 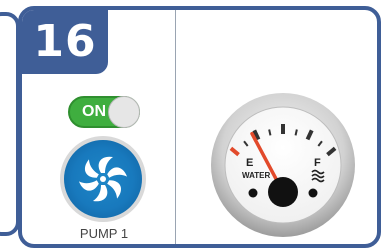 I want to click on gauge-screw-right, so click(x=313, y=193).